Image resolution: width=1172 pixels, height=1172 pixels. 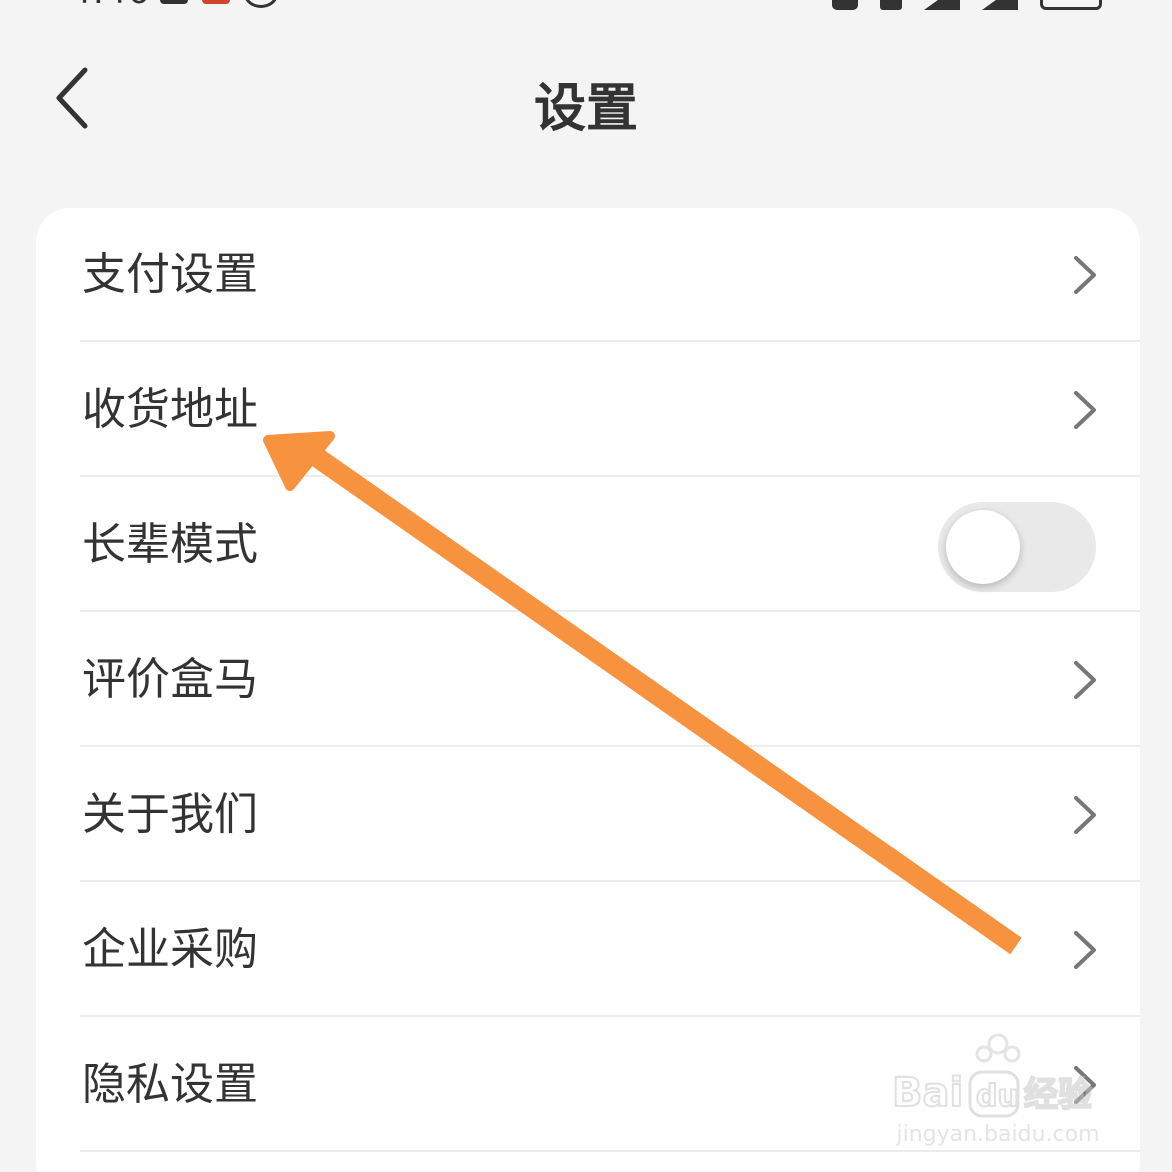 What do you see at coordinates (110, 6) in the screenshot?
I see `status-time: 4:46` at bounding box center [110, 6].